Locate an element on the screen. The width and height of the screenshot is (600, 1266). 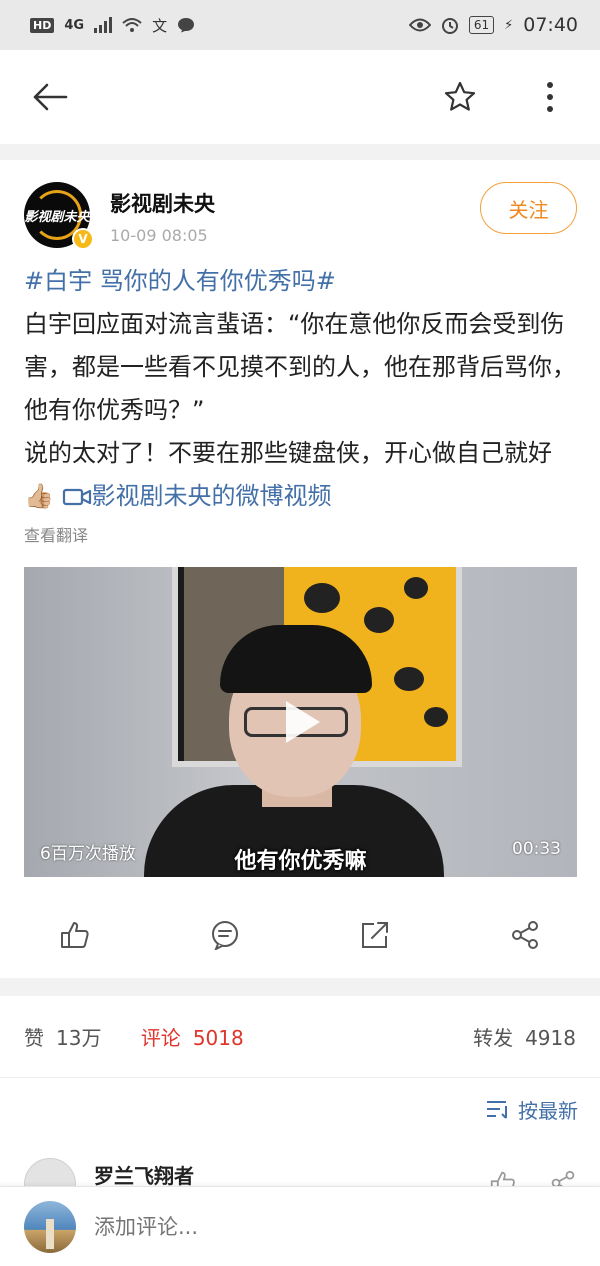
eye-icon is located at coordinates (419, 25).